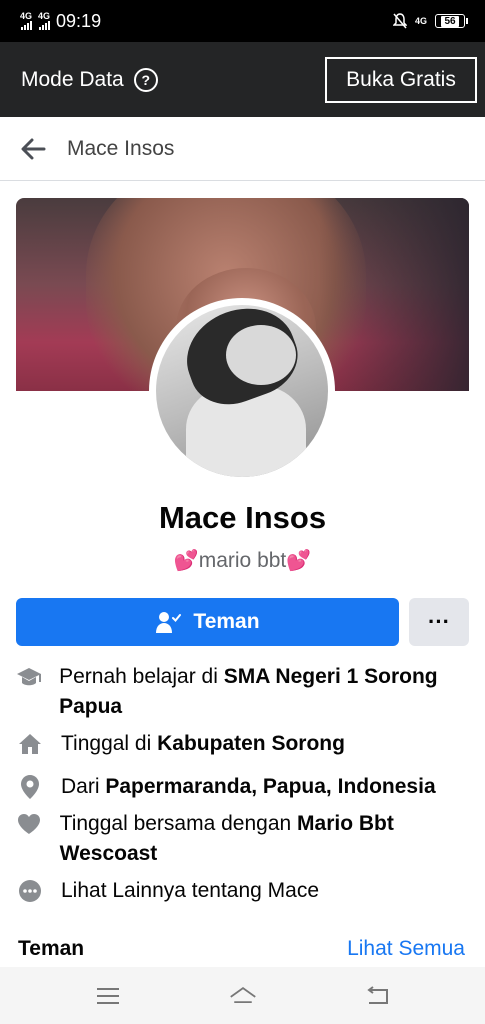 The height and width of the screenshot is (1024, 485). Describe the element at coordinates (51, 948) in the screenshot. I see `friends-section-title: Teman` at that location.